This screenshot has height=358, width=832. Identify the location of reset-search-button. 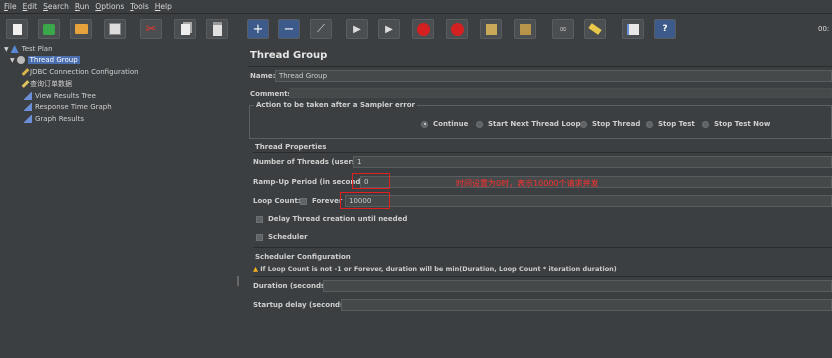
(595, 29).